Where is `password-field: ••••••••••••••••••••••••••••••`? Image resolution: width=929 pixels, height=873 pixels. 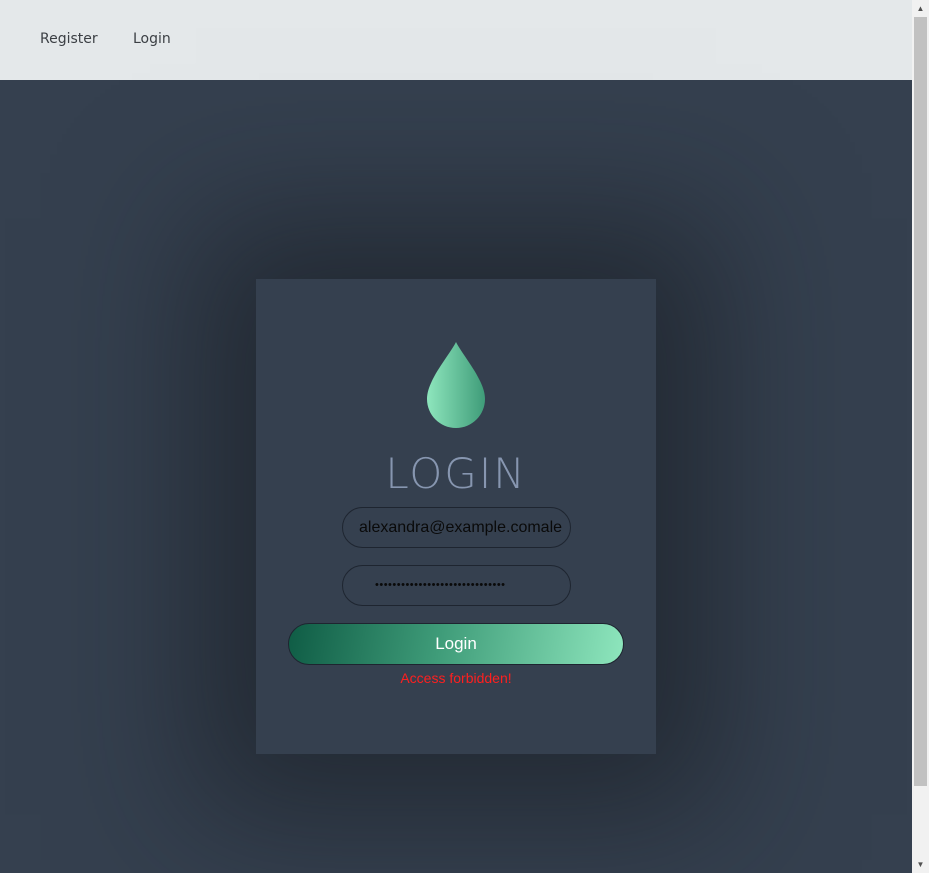 password-field: •••••••••••••••••••••••••••••• is located at coordinates (456, 585).